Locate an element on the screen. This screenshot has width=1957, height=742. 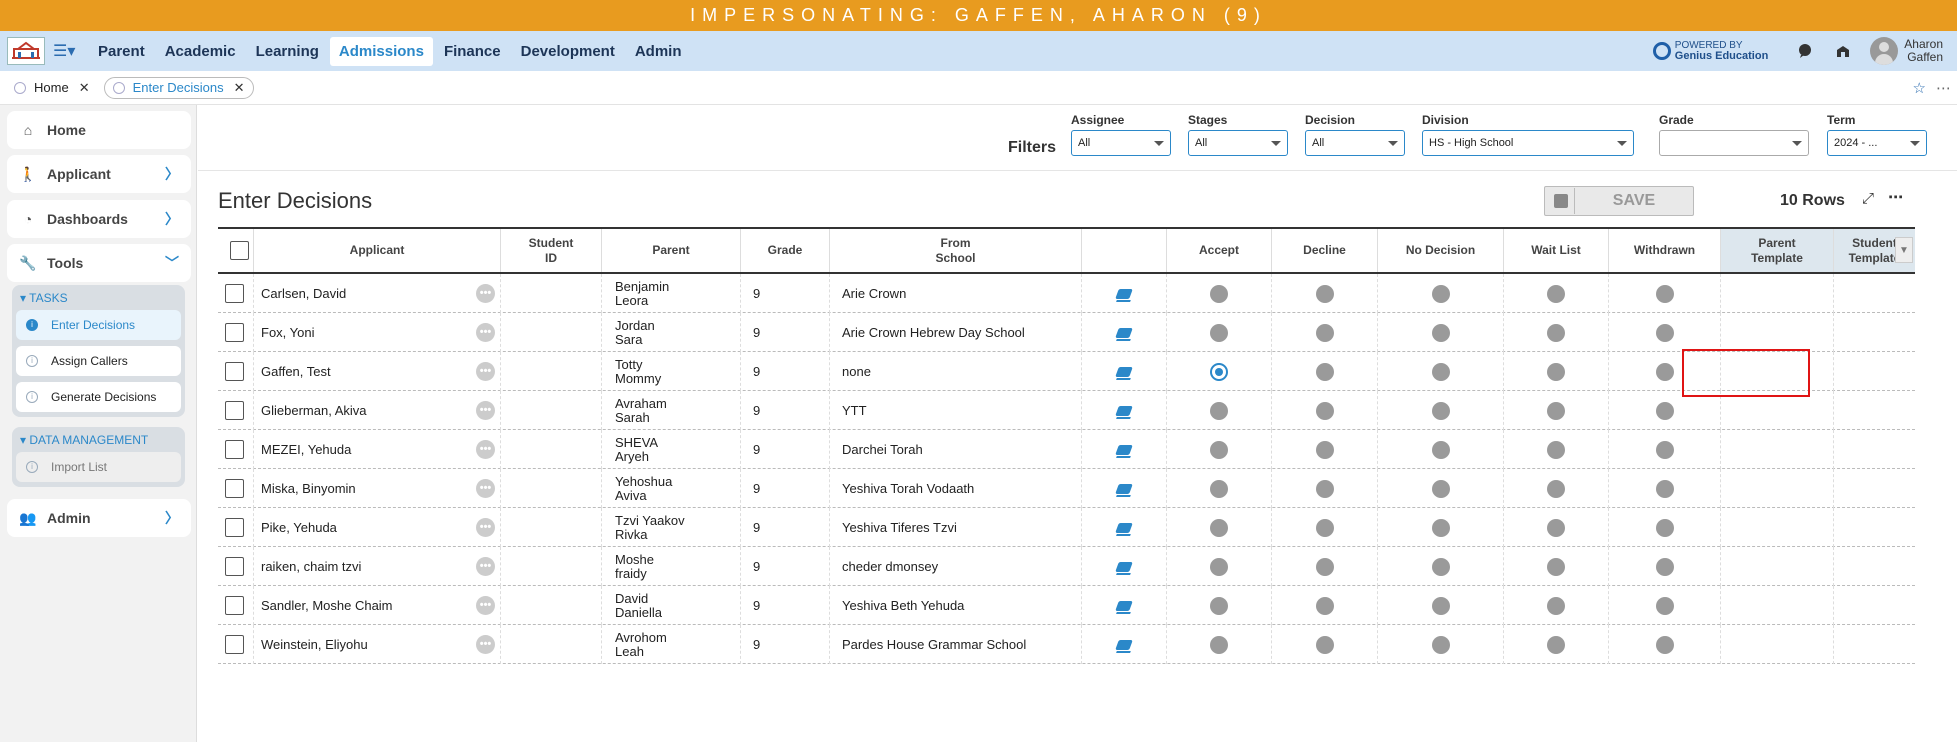
col-student-template: Student Template ▼ is located at coordinates (1874, 250).